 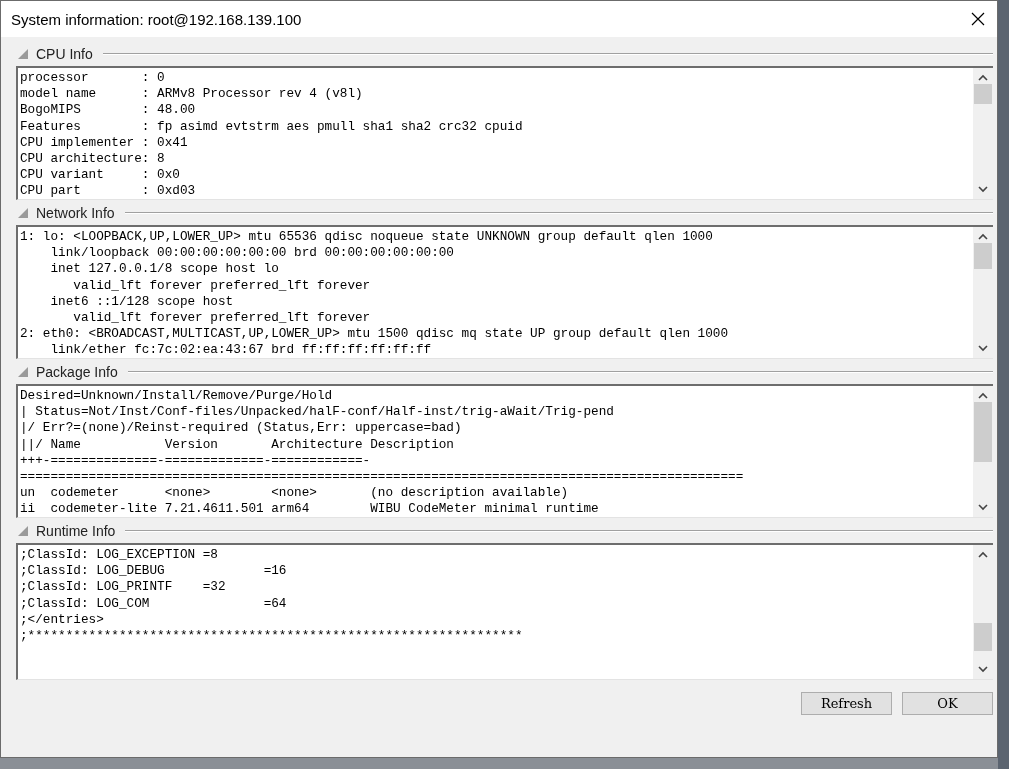 I want to click on section-title: Package Info, so click(x=77, y=372).